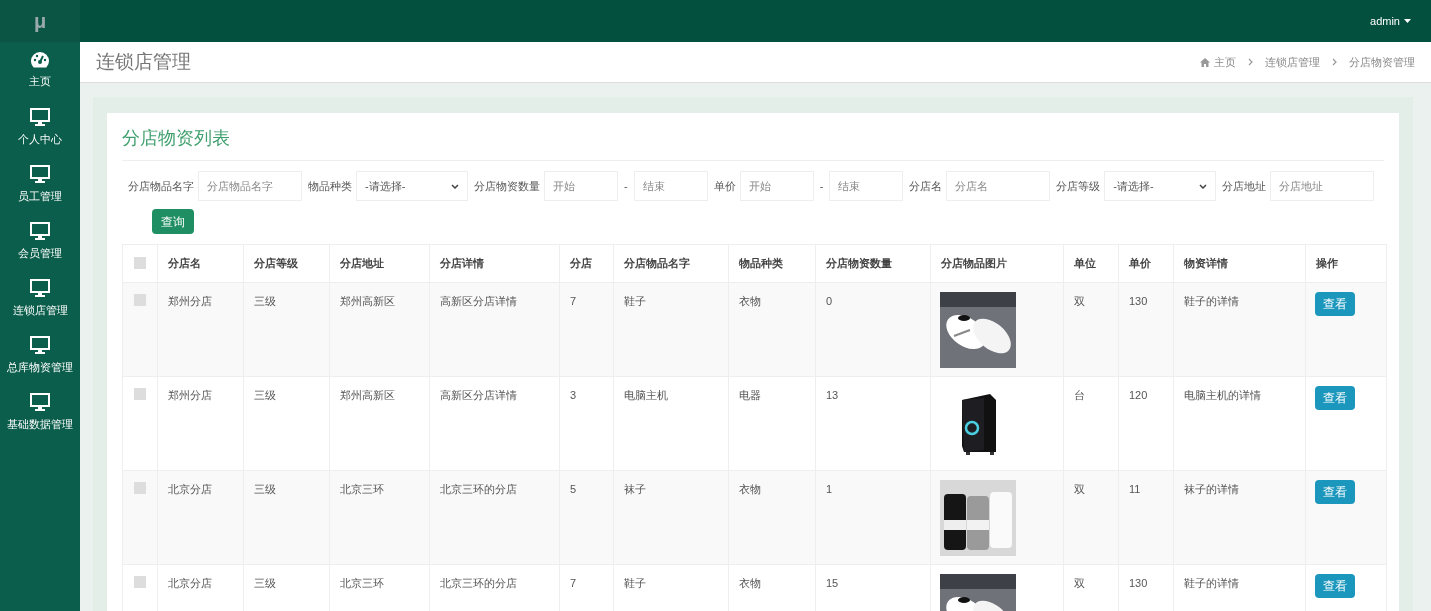 The width and height of the screenshot is (1431, 611). I want to click on home-icon, so click(1205, 62).